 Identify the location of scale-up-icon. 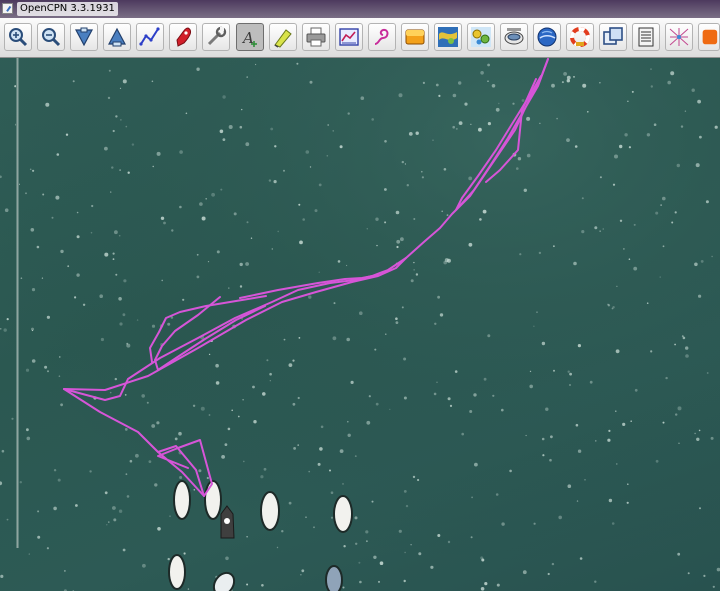
(117, 37).